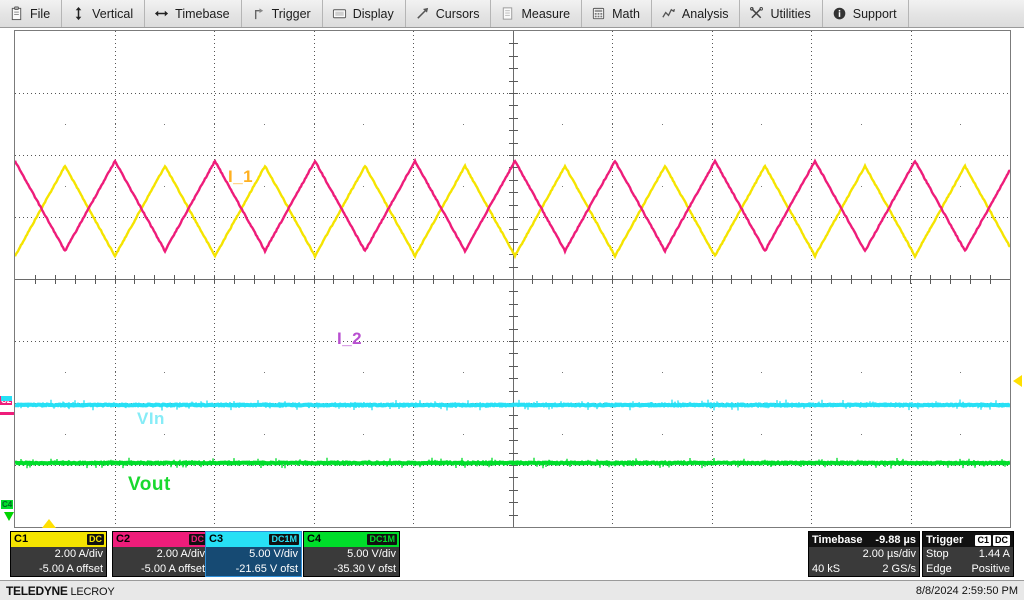  I want to click on timebase-rate: 2 GS/s, so click(899, 569).